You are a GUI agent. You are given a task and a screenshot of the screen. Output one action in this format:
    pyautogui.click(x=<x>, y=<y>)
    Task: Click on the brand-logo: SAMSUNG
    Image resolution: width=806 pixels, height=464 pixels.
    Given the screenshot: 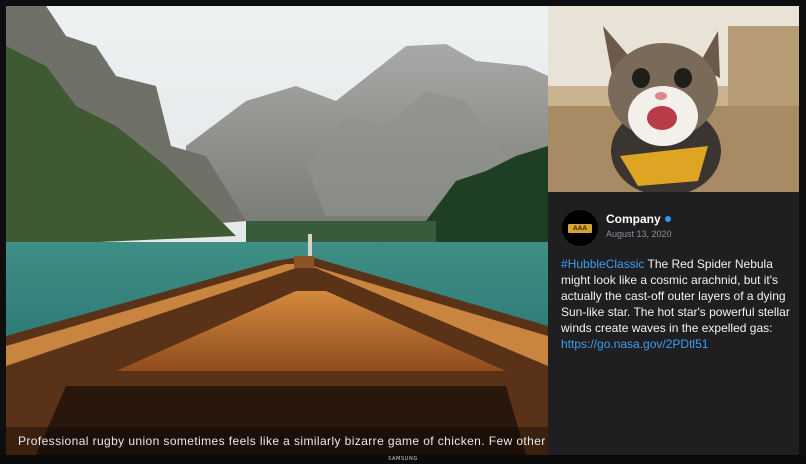 What is the action you would take?
    pyautogui.click(x=403, y=459)
    